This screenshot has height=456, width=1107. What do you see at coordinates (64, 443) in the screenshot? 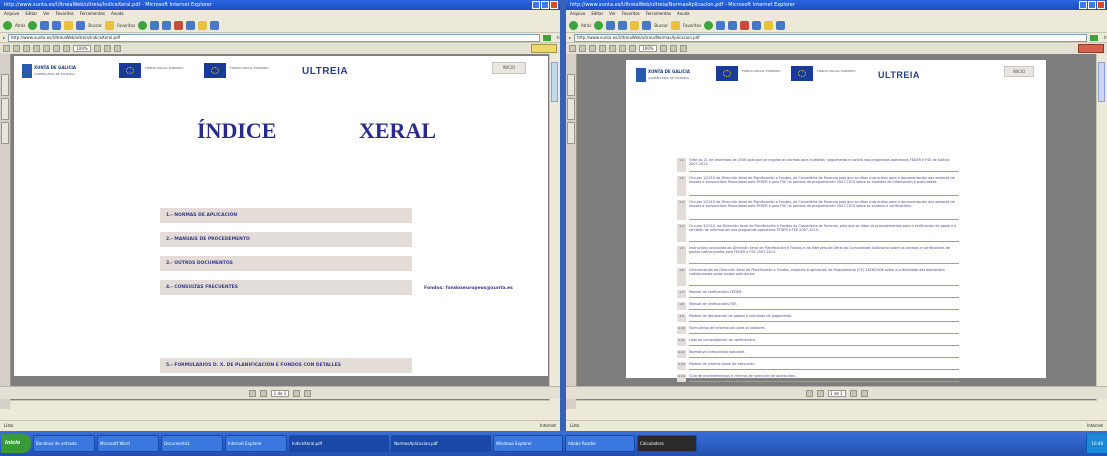
I see `taskbar-item: Bandexa de entrada` at bounding box center [64, 443].